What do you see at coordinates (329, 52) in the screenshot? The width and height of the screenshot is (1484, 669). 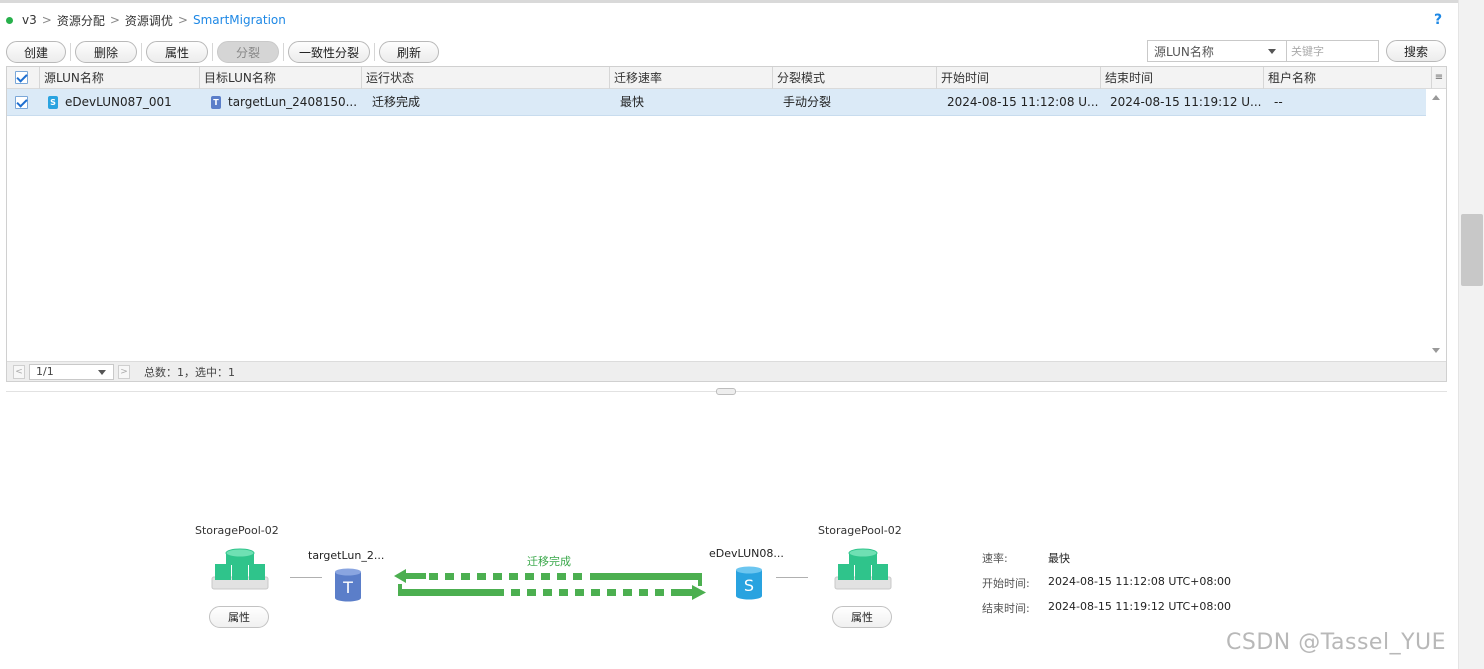 I see `consistent-split-button: 一致性分裂` at bounding box center [329, 52].